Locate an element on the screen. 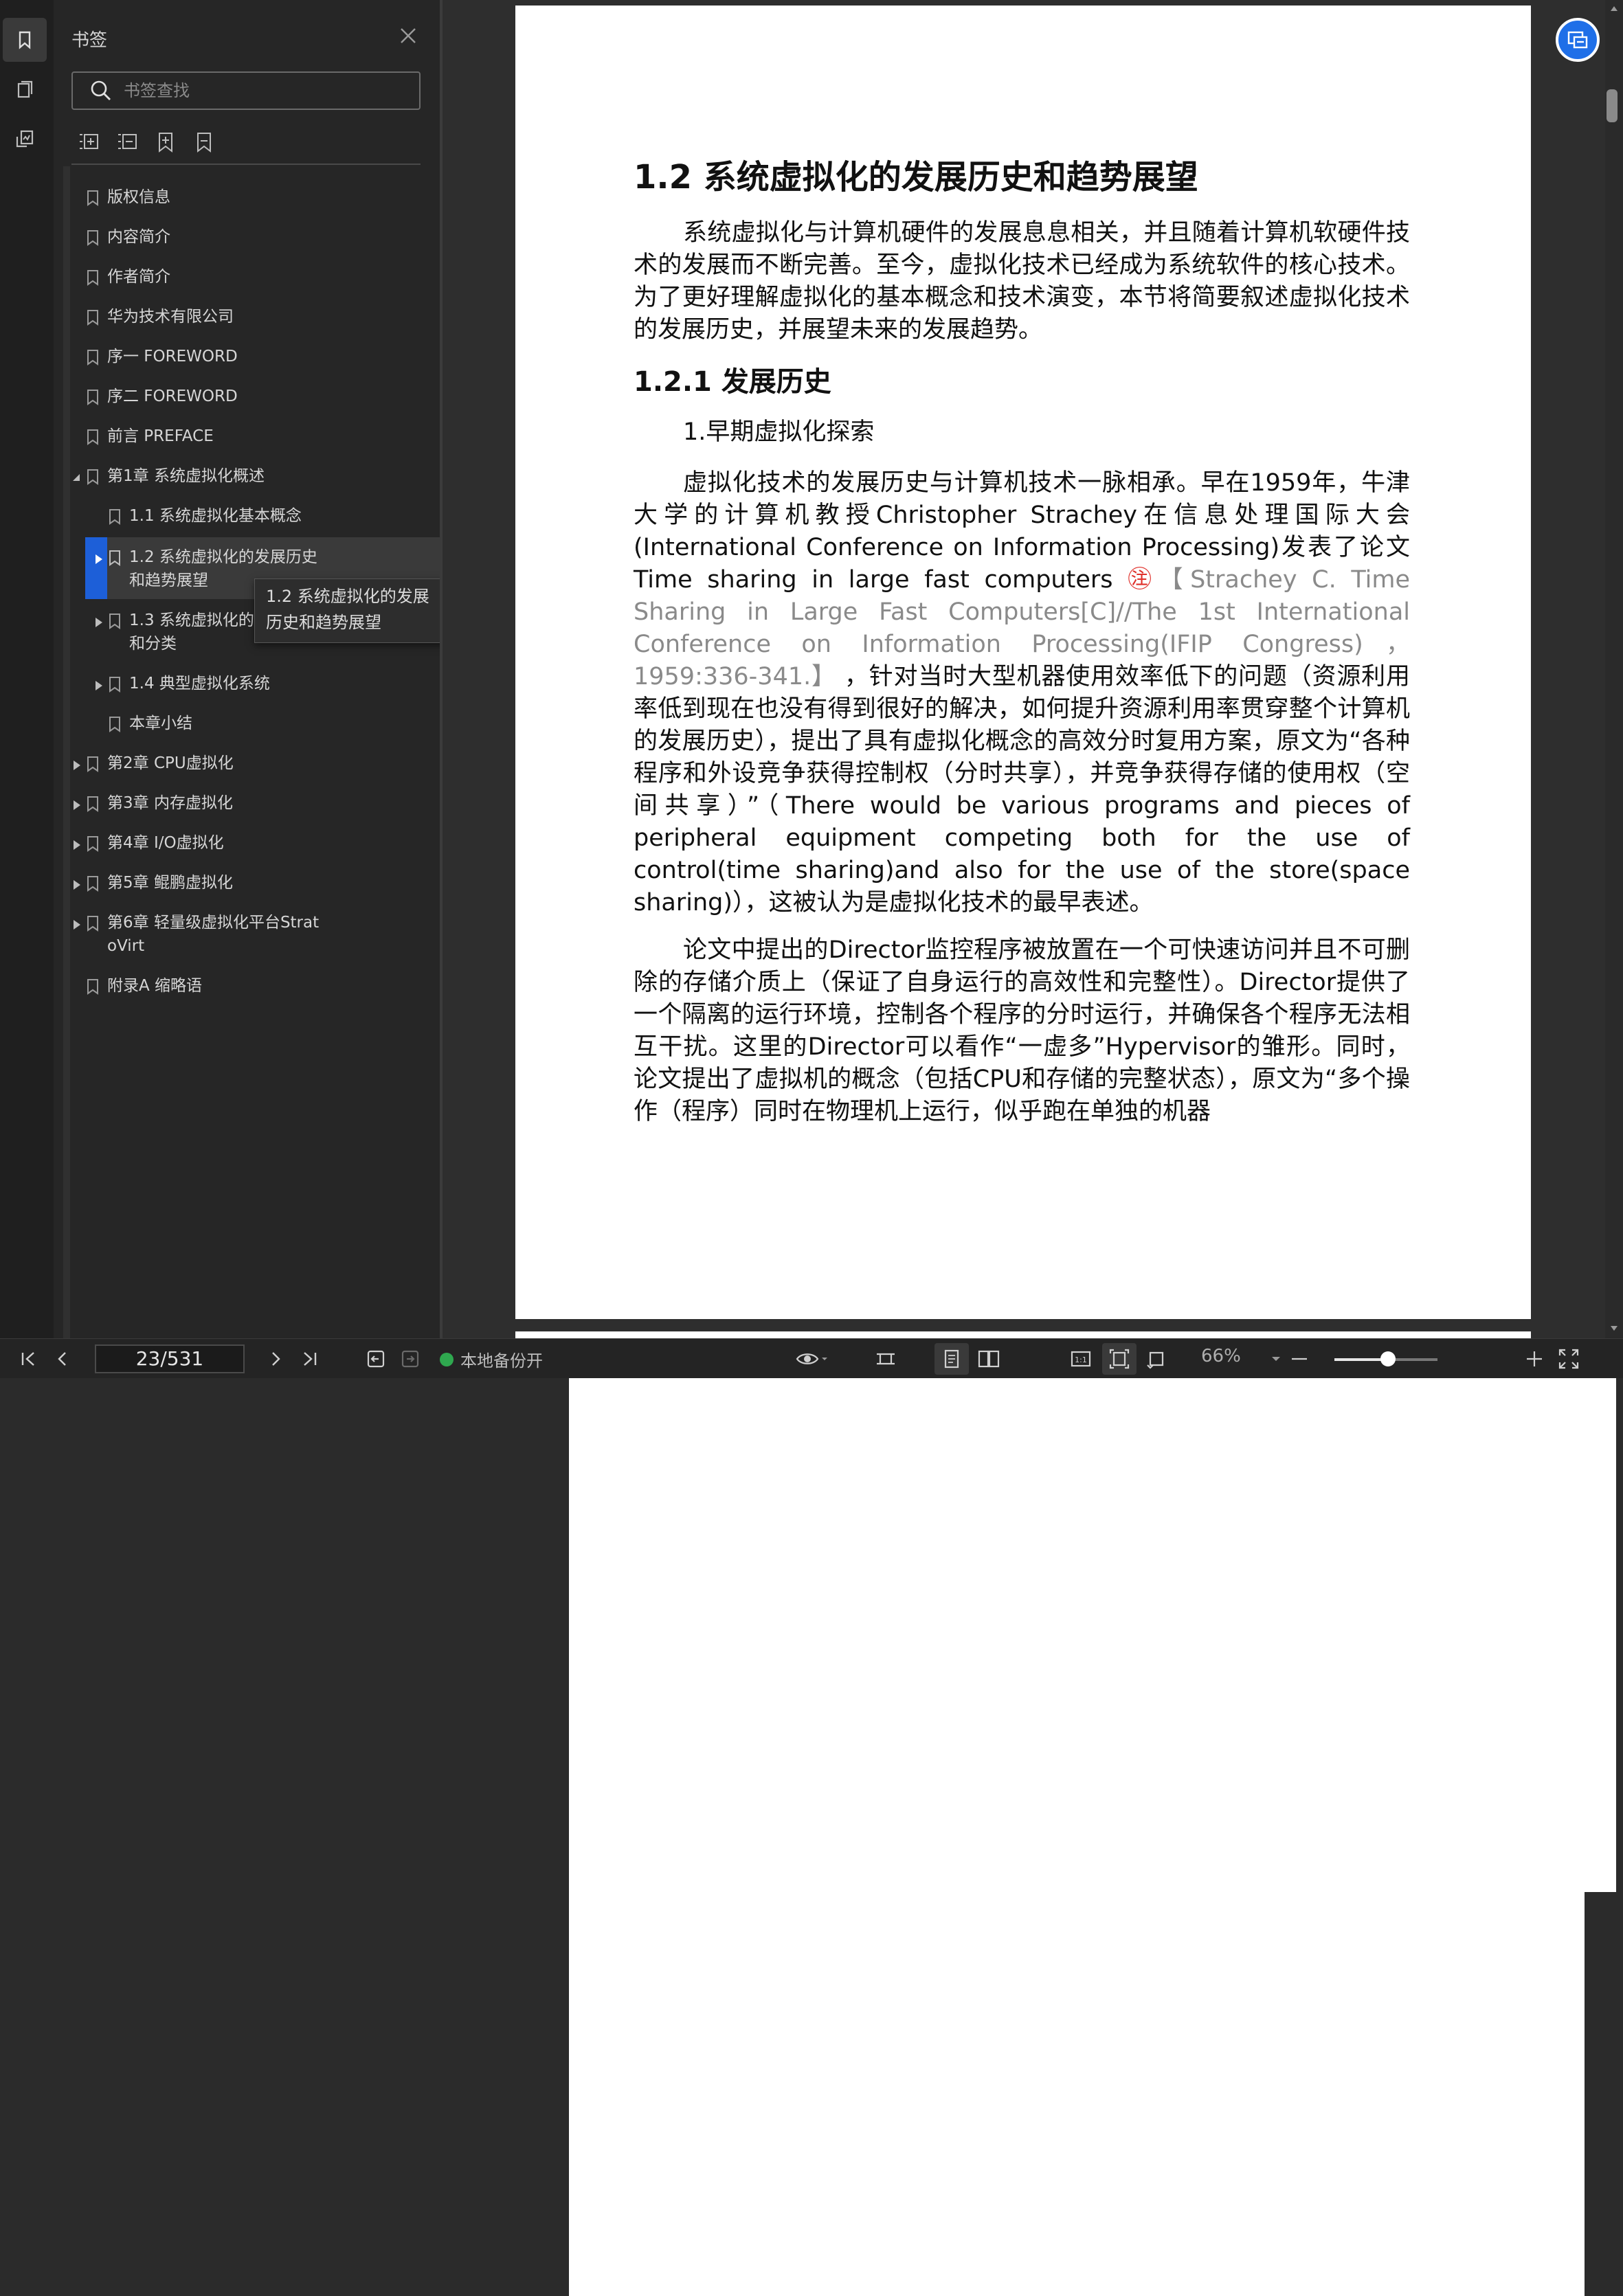 The image size is (1623, 2296). section-heading: 1.2 系统虚拟化的发展历史和趋势展望 is located at coordinates (916, 177).